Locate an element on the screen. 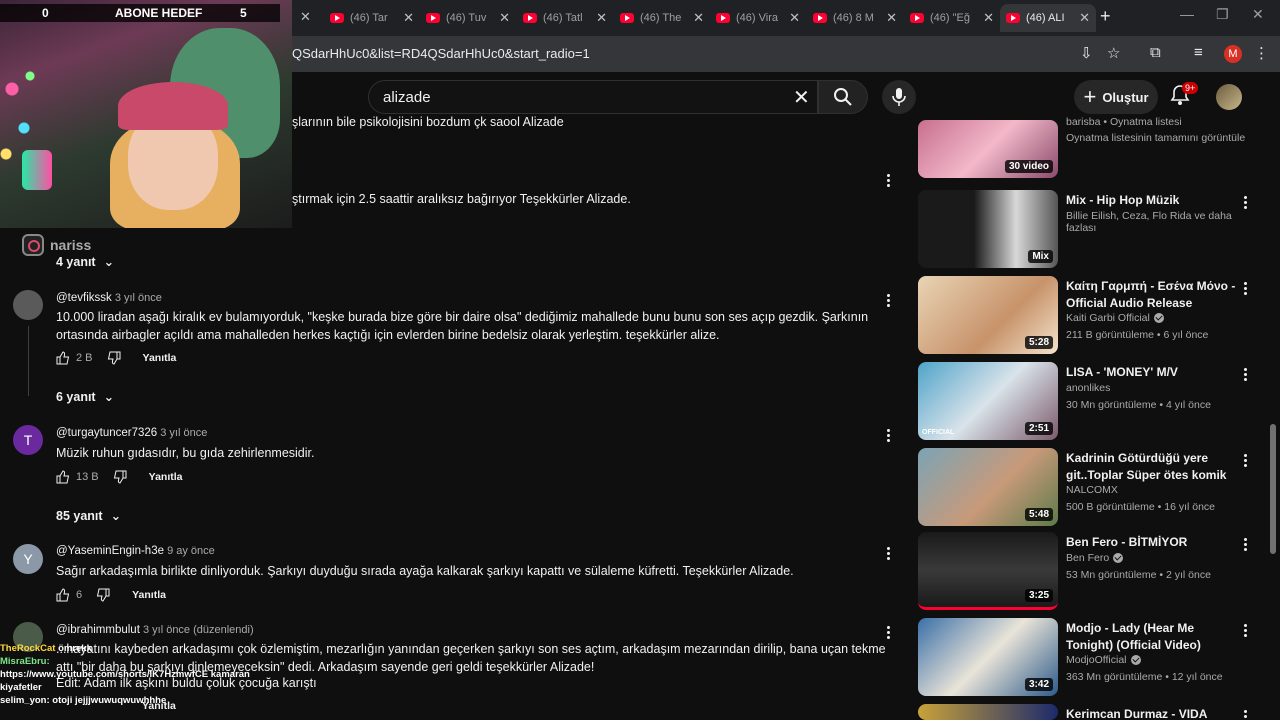 This screenshot has width=1280, height=720. browser-profile-avatar: M is located at coordinates (1233, 54).